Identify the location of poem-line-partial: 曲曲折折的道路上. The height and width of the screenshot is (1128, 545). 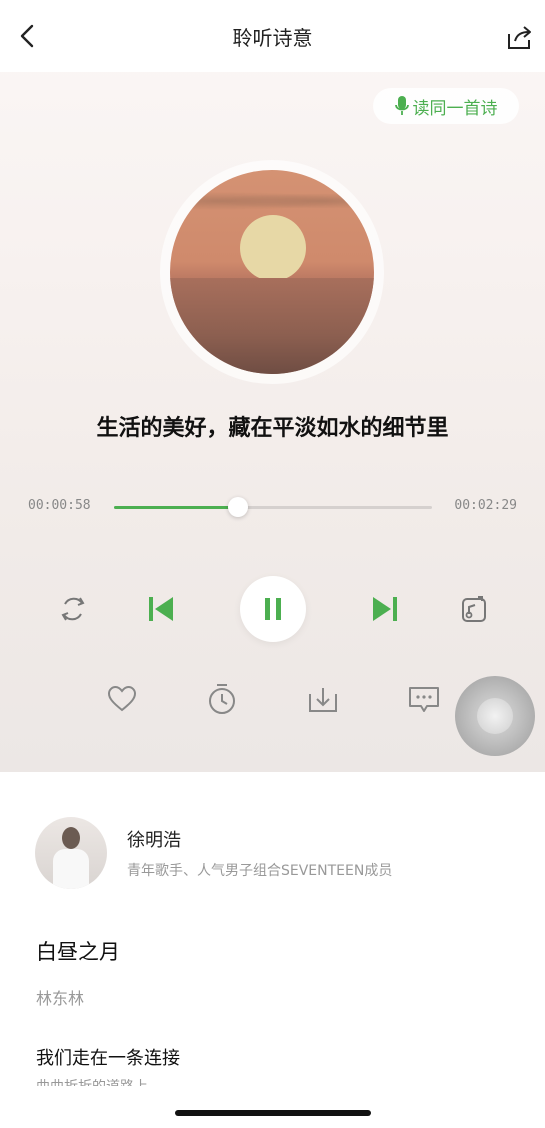
(131, 1081).